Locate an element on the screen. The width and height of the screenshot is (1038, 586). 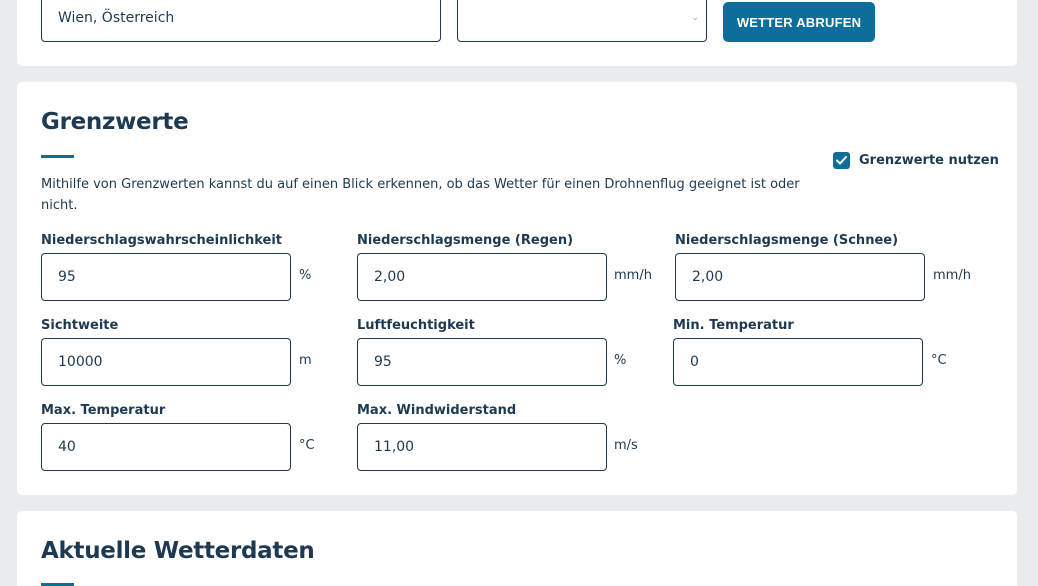
humidity-unit: % is located at coordinates (620, 360).